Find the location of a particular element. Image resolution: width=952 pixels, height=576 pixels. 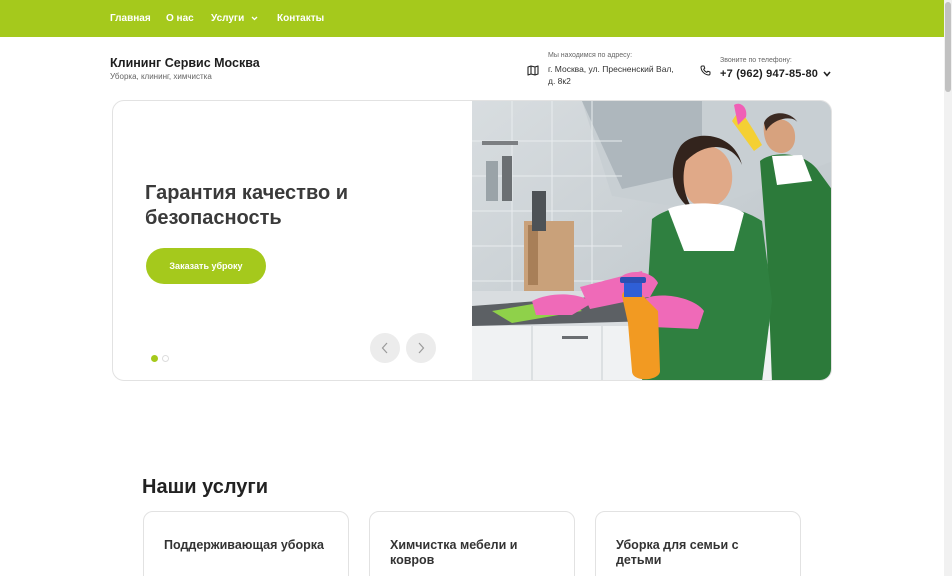

service-card-title: Уборка для семьи с детьми is located at coordinates (677, 552).